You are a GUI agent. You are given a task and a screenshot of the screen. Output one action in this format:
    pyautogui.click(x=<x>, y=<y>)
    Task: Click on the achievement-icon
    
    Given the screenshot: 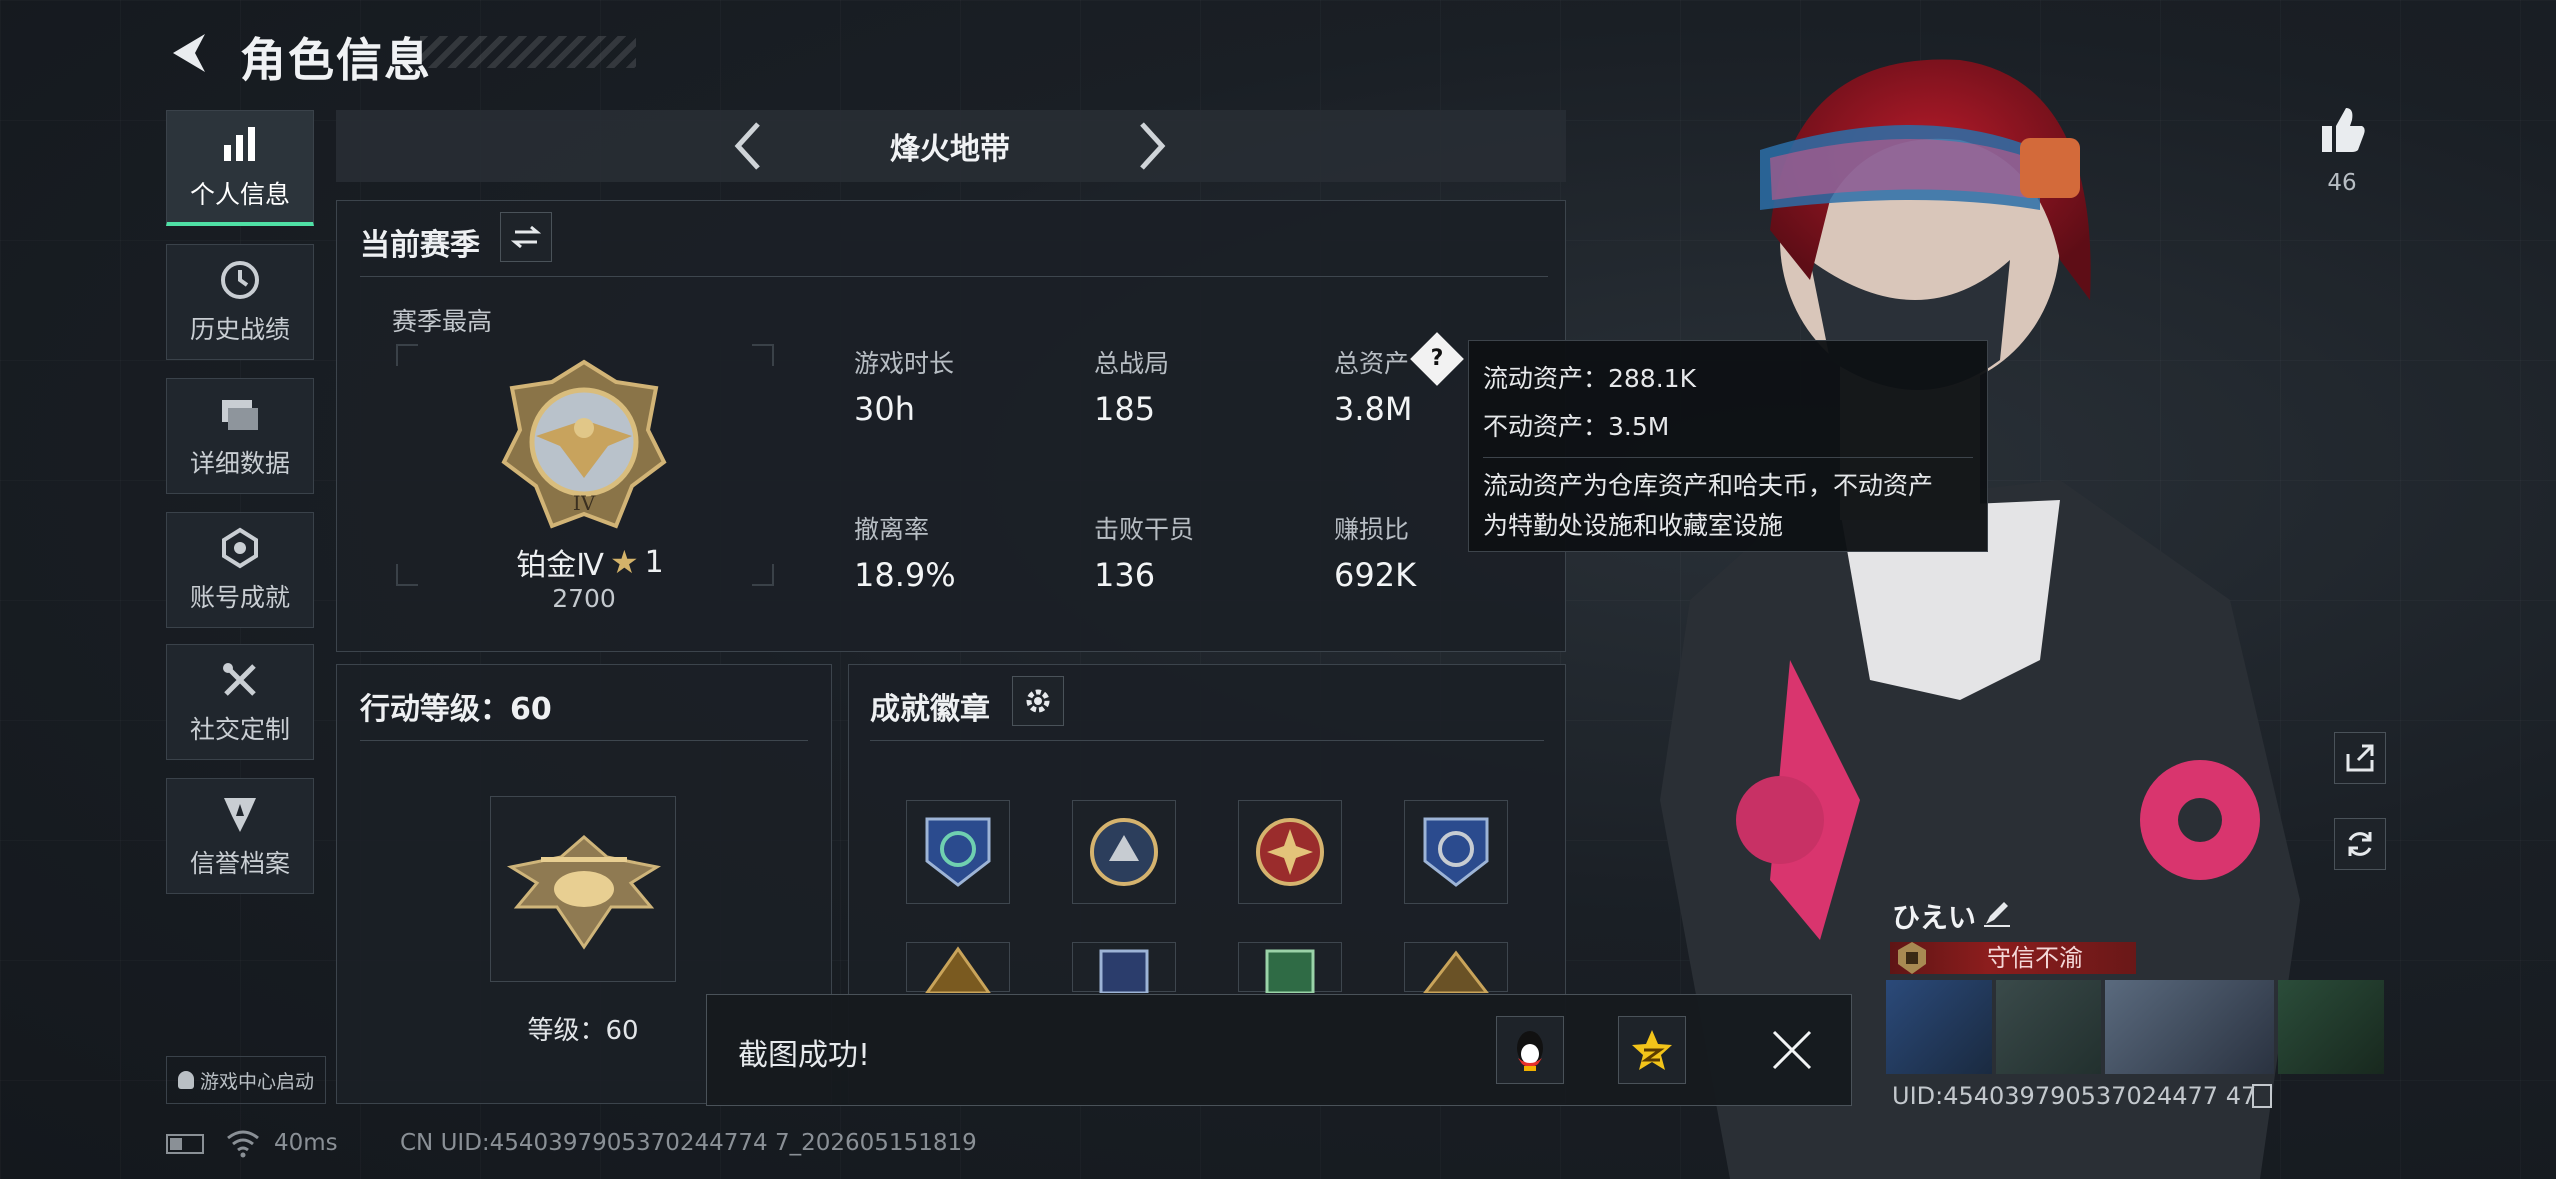 What is the action you would take?
    pyautogui.click(x=240, y=548)
    